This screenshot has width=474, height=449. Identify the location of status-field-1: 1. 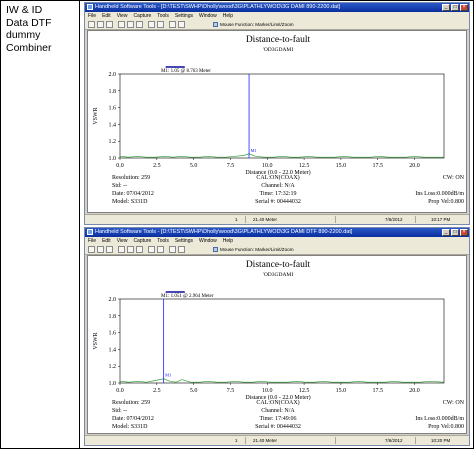
(236, 440).